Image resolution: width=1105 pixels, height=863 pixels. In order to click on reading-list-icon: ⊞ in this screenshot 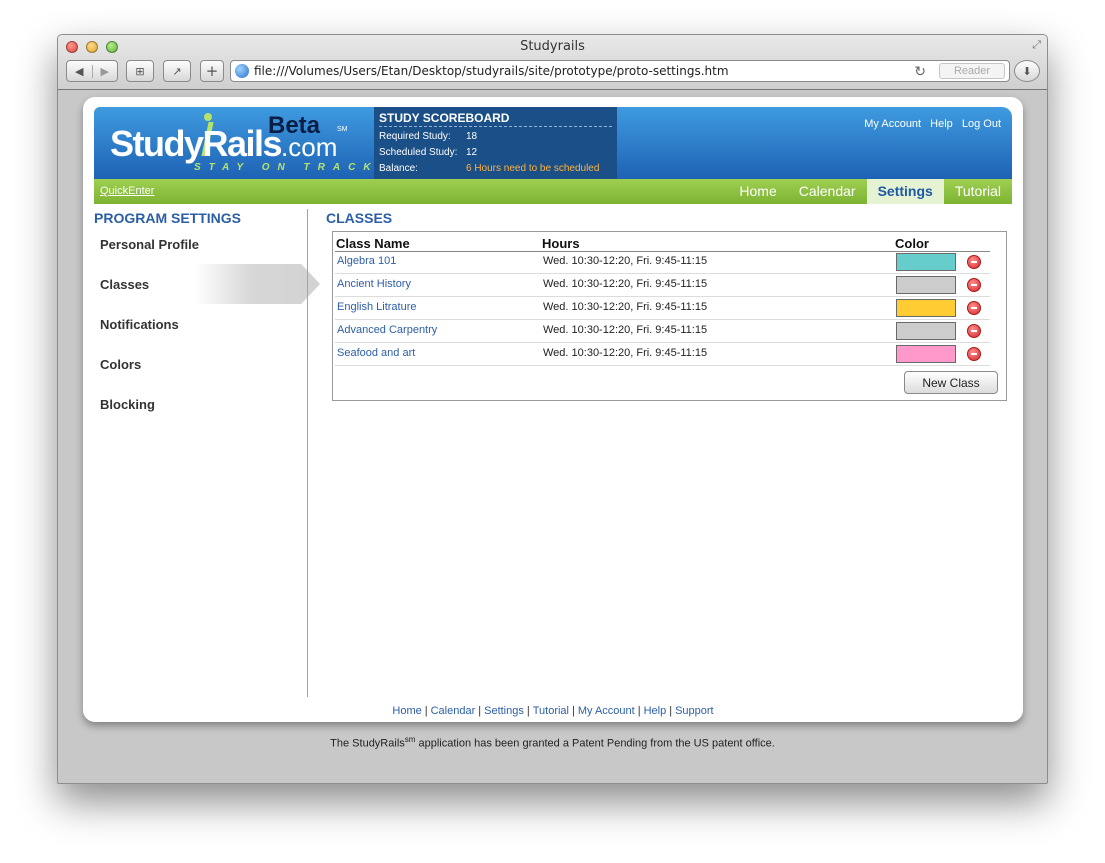, I will do `click(140, 71)`.